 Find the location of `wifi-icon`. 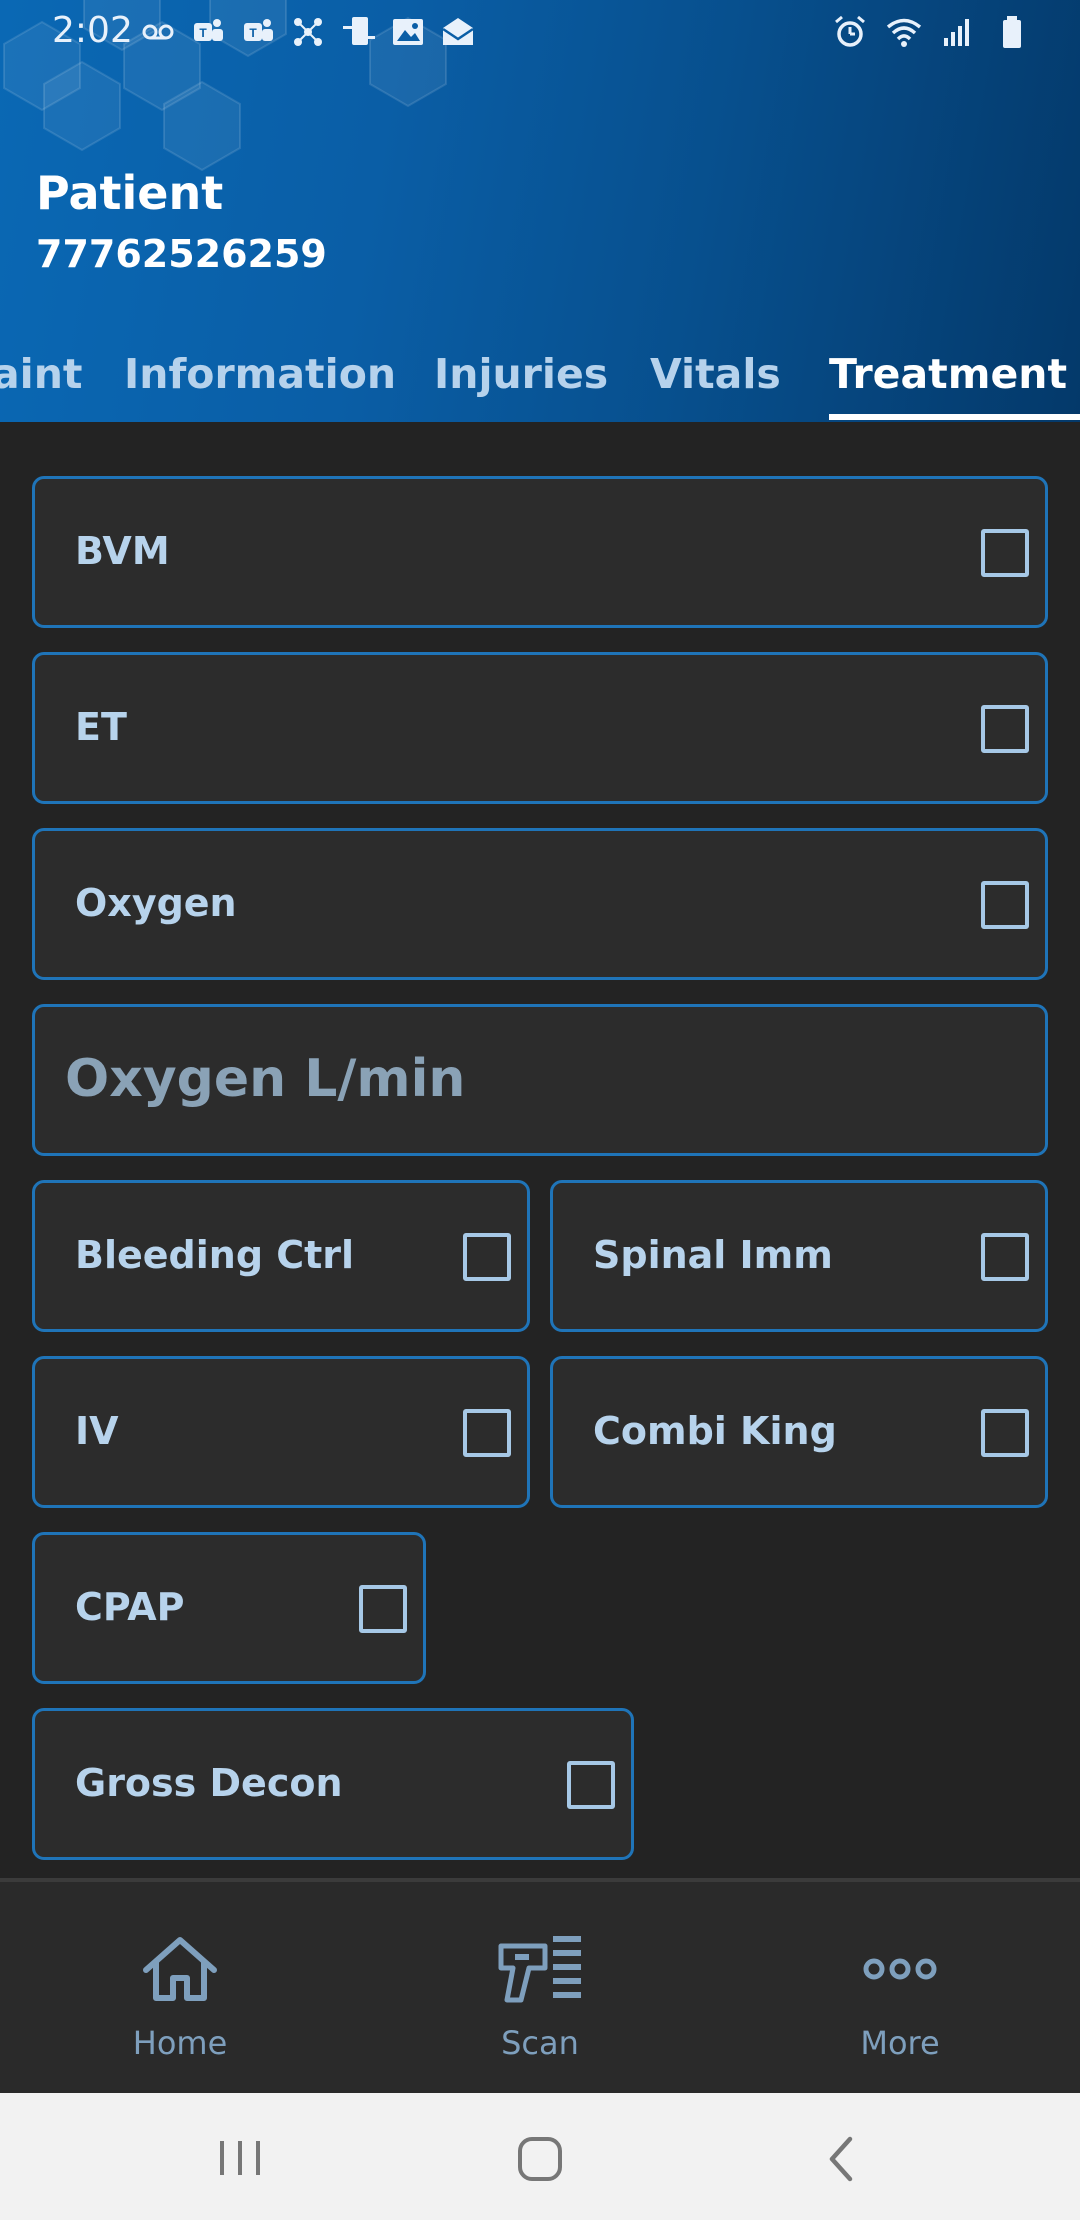

wifi-icon is located at coordinates (904, 32).